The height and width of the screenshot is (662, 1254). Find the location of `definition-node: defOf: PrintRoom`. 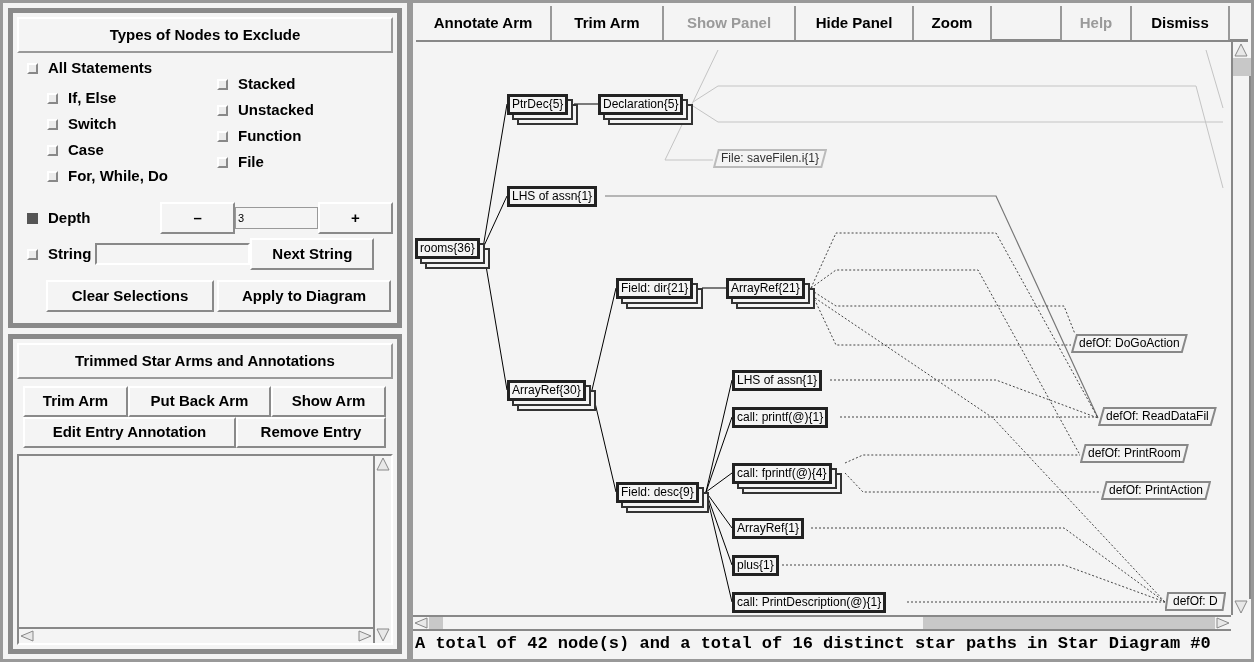

definition-node: defOf: PrintRoom is located at coordinates (1134, 453).